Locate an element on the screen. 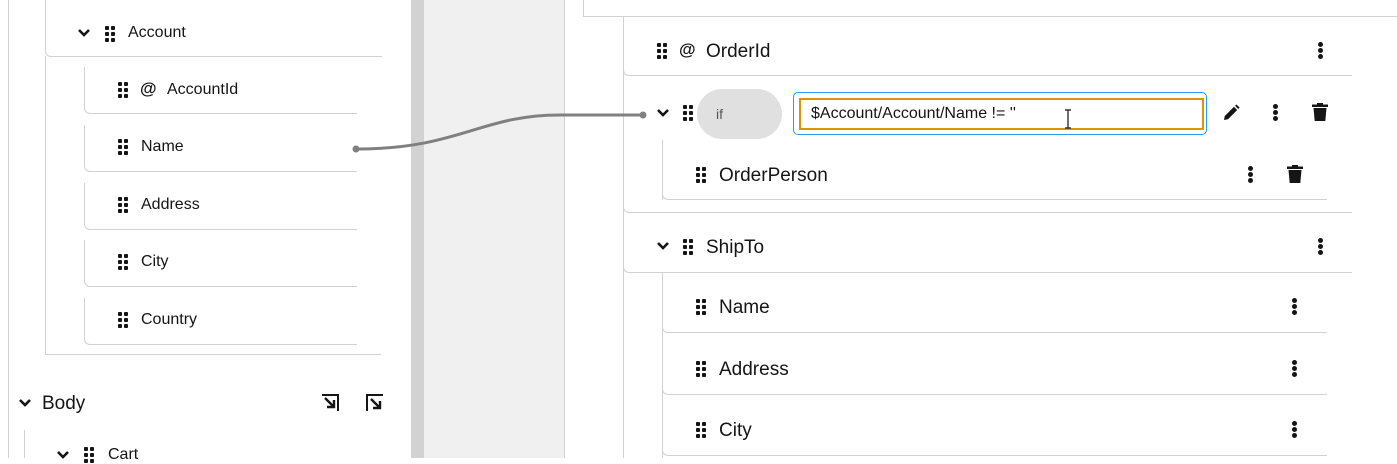 The width and height of the screenshot is (1397, 464). text-cursor-icon is located at coordinates (1068, 119).